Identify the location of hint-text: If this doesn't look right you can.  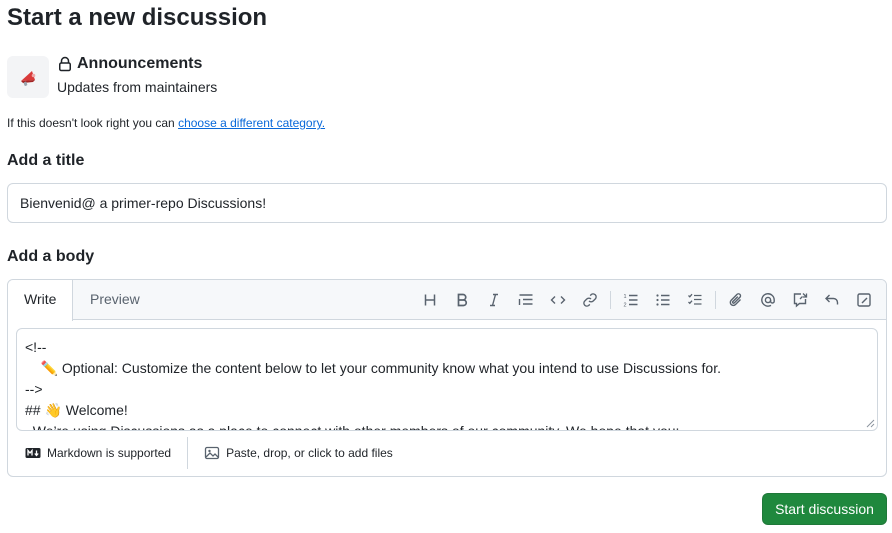
(93, 123).